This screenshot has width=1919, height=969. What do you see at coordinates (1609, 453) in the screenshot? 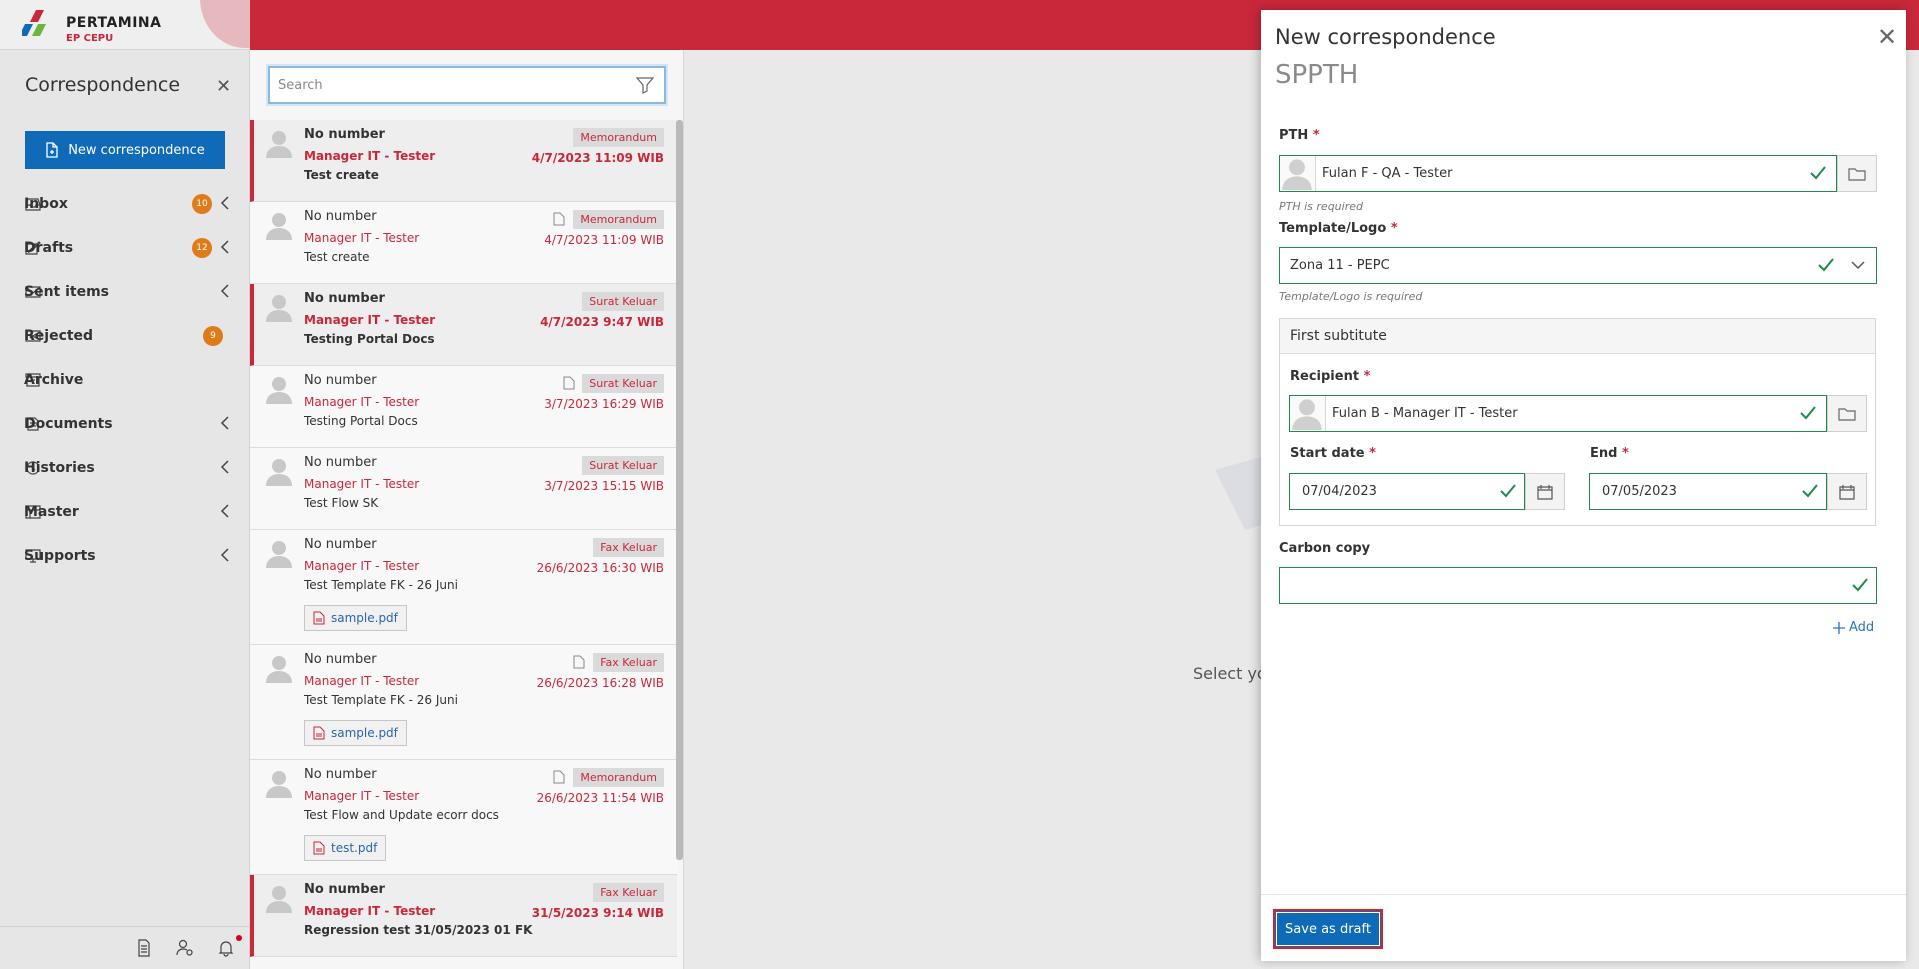
I see `end-date-label: End *` at bounding box center [1609, 453].